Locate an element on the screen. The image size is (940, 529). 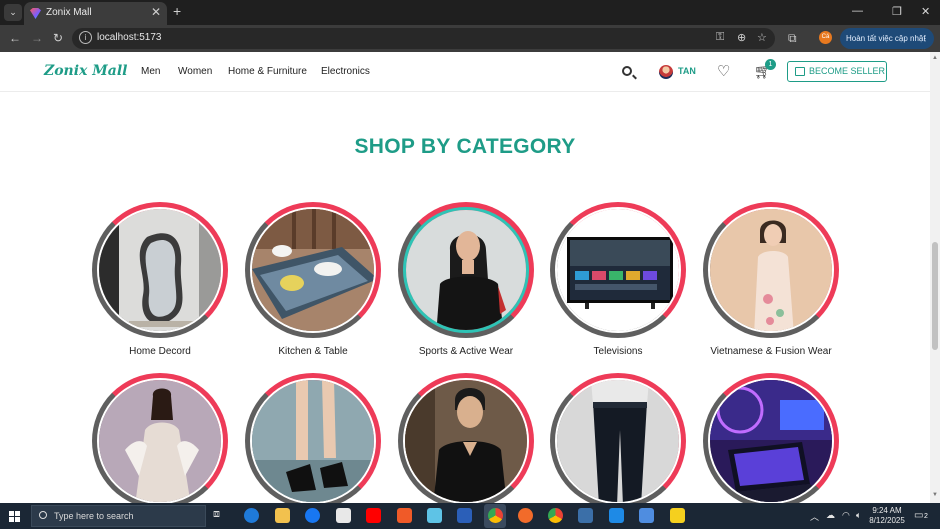
category-card-jeans is located at coordinates (618, 445).